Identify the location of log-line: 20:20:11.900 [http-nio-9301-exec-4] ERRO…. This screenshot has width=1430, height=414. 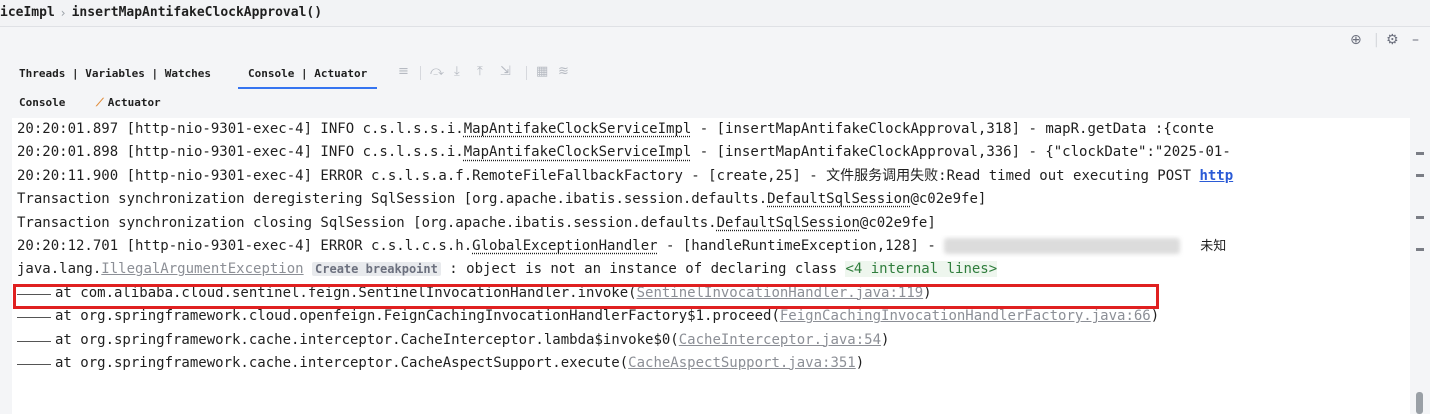
(713, 176).